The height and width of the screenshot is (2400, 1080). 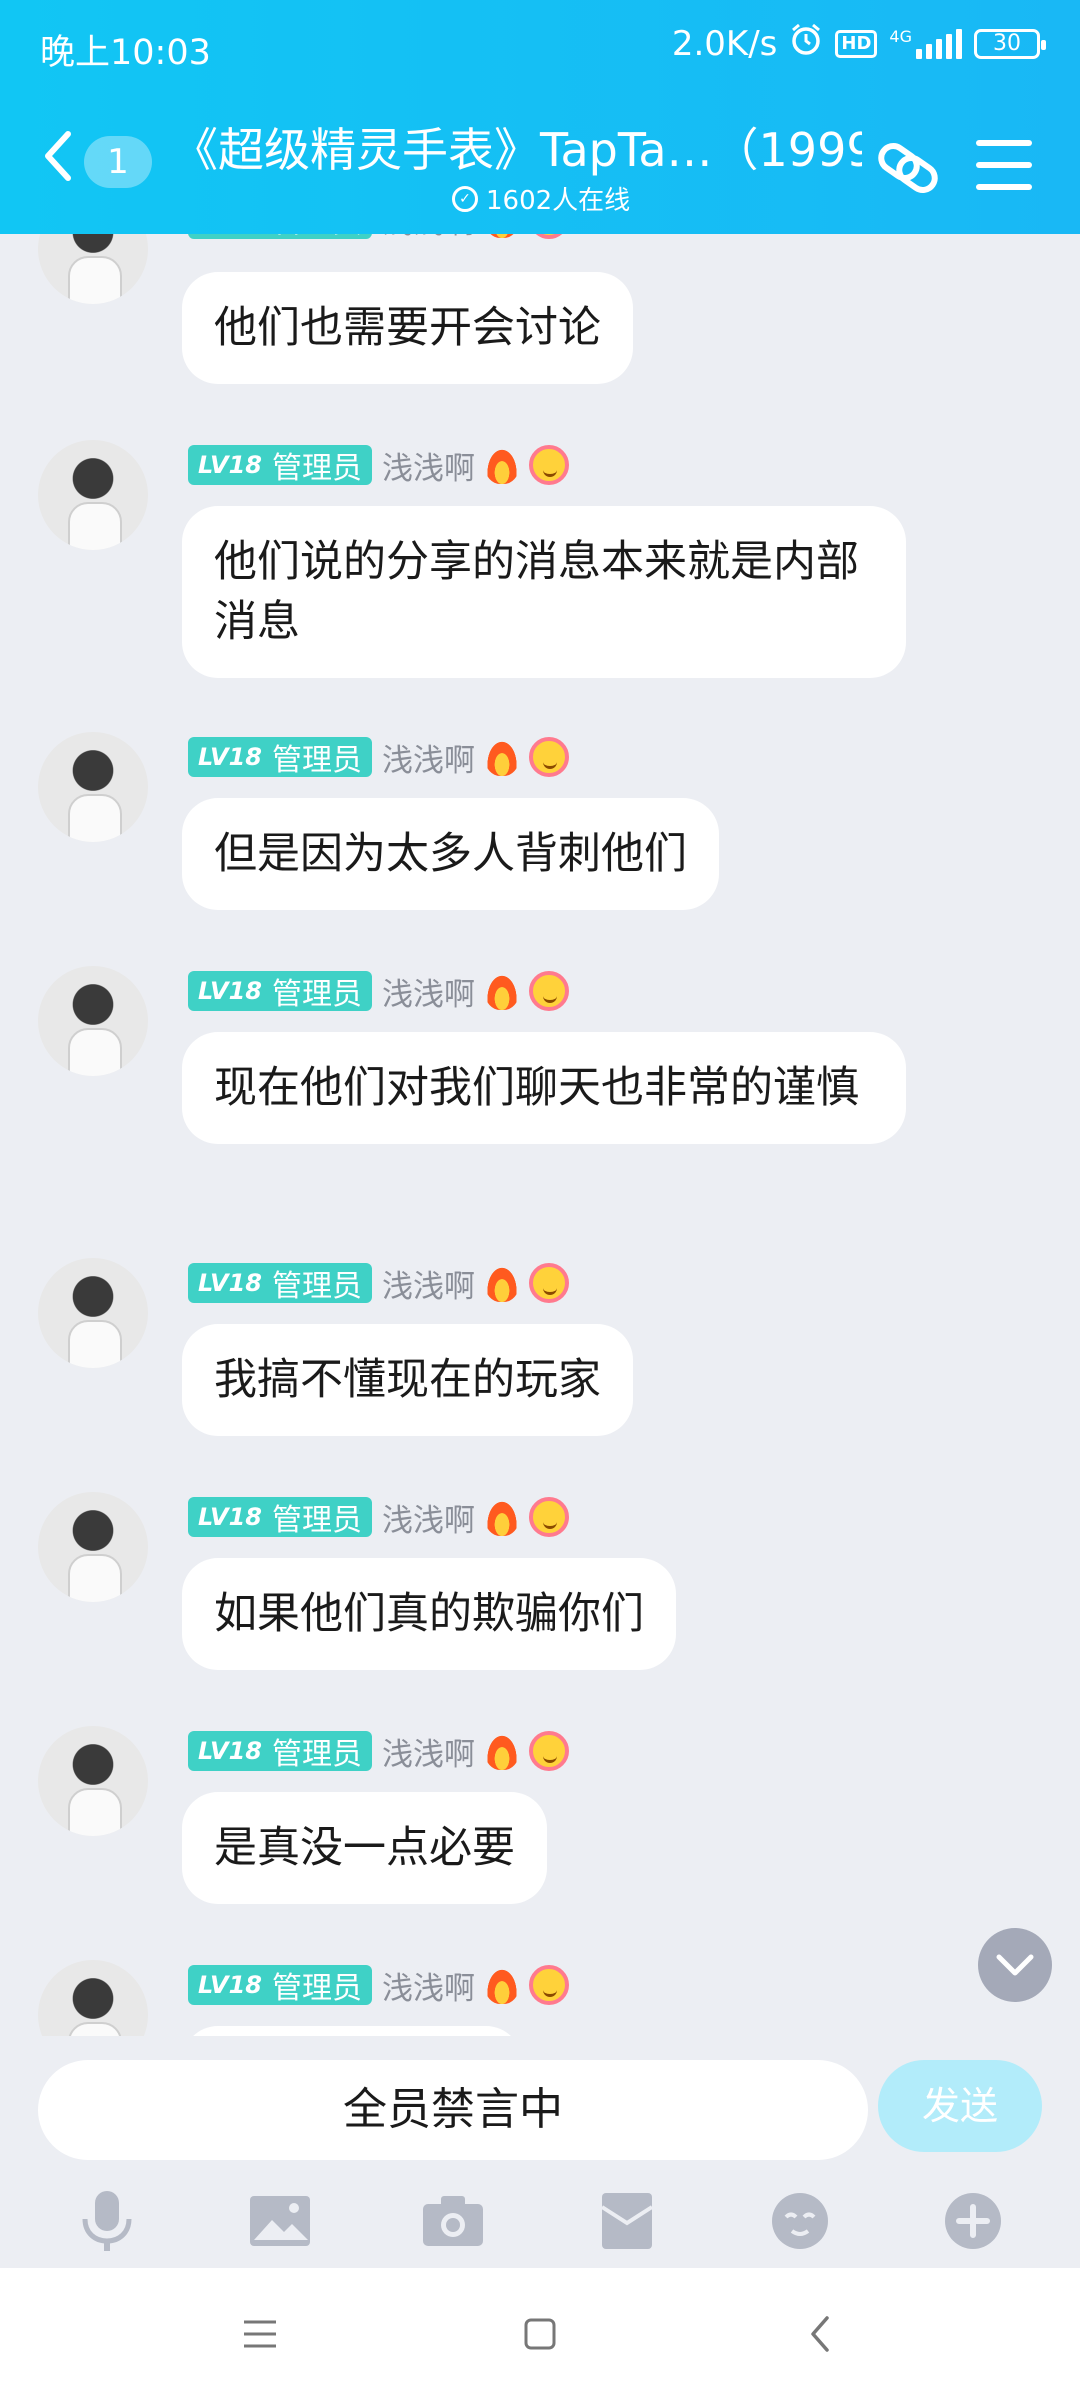 What do you see at coordinates (973, 2221) in the screenshot?
I see `plus-icon` at bounding box center [973, 2221].